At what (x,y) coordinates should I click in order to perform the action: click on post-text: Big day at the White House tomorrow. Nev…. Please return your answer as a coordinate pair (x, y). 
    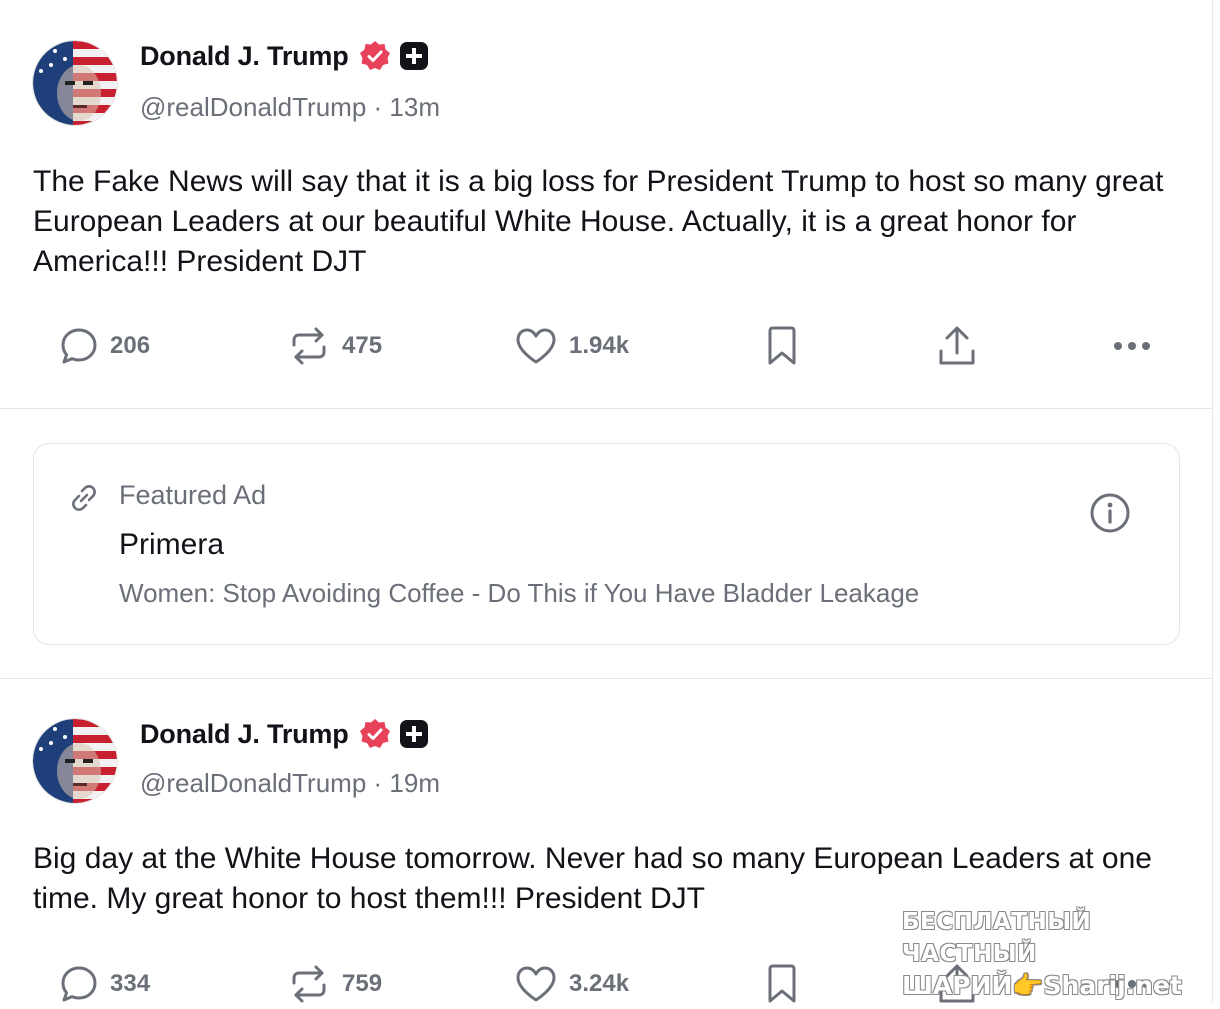
    Looking at the image, I should click on (592, 878).